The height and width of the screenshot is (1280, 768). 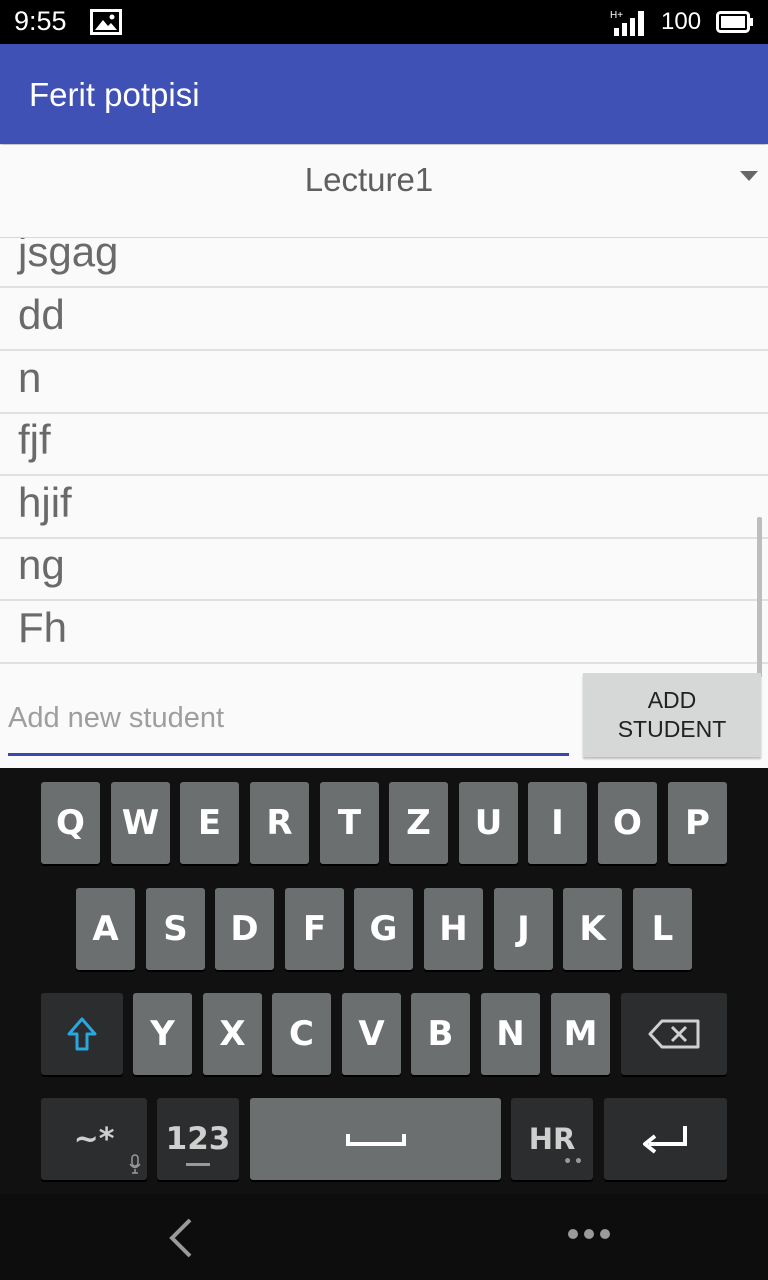 I want to click on add-student-button: ADD STUDENT, so click(x=672, y=715).